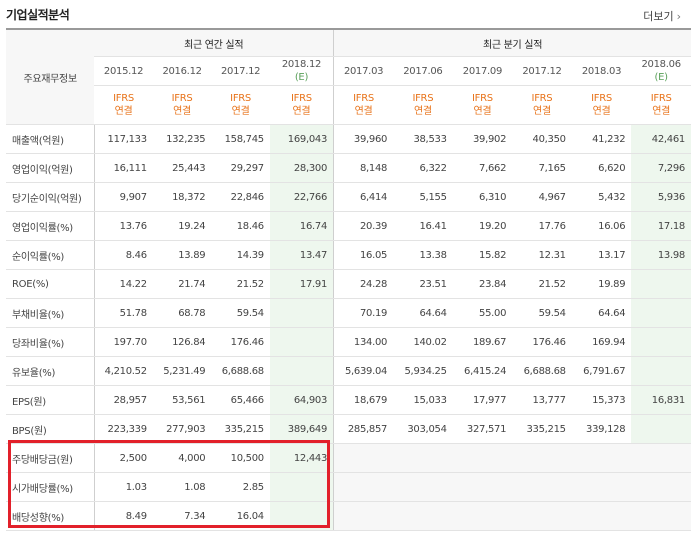 The width and height of the screenshot is (691, 536). Describe the element at coordinates (542, 168) in the screenshot. I see `value-cell: 7,165` at that location.